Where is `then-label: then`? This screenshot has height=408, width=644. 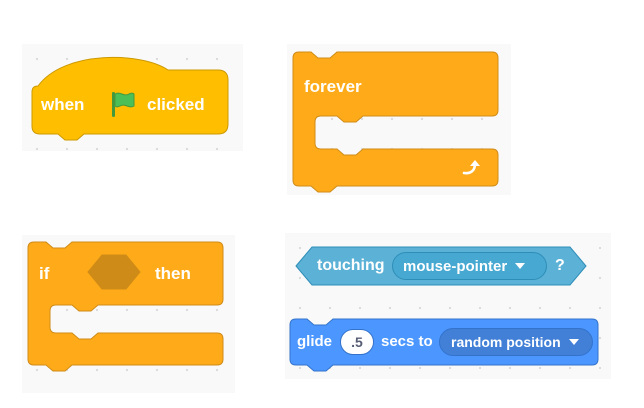
then-label: then is located at coordinates (173, 273).